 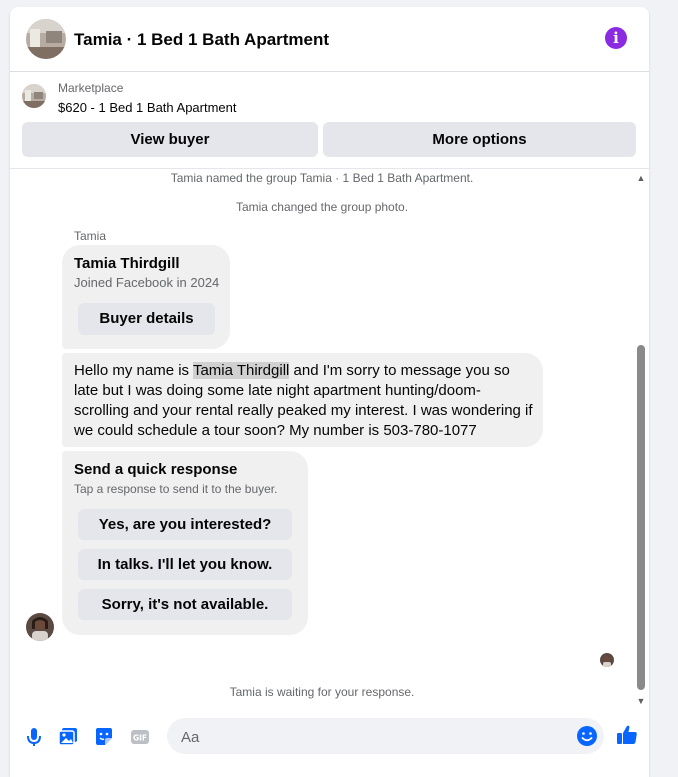 I want to click on profile-joined: Joined Facebook in 2024, so click(x=147, y=282).